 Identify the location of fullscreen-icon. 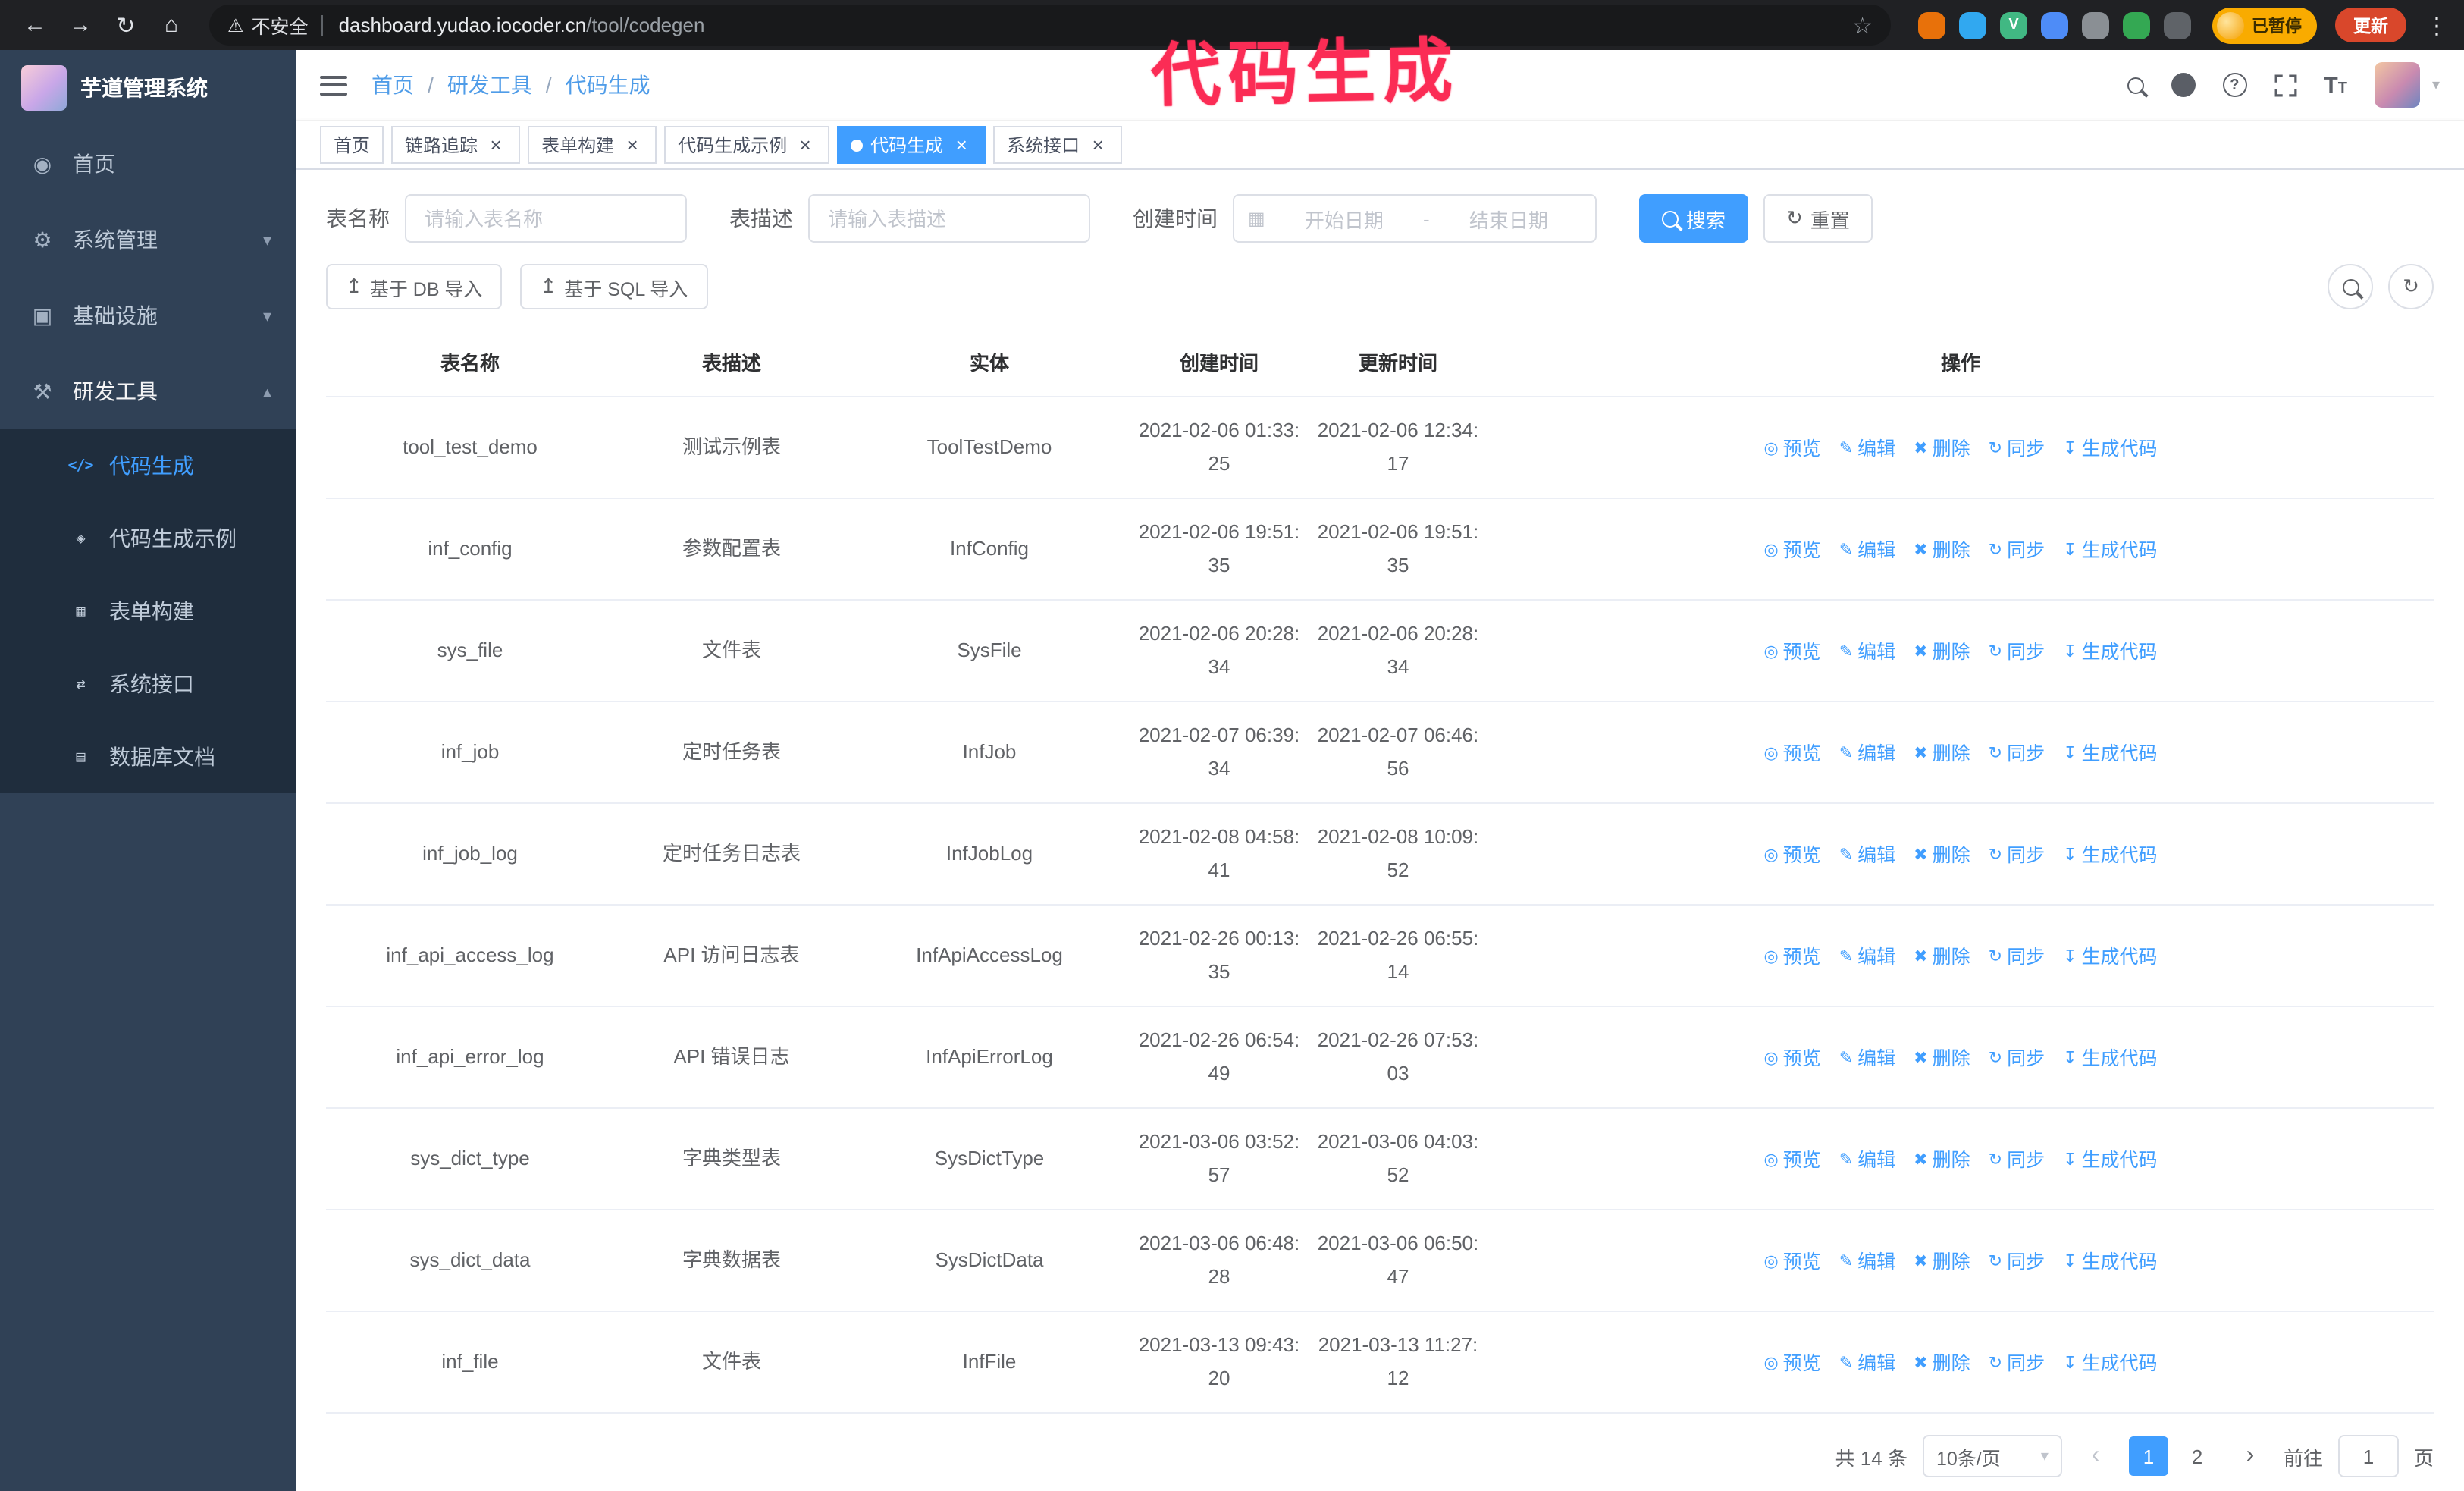
(2285, 85).